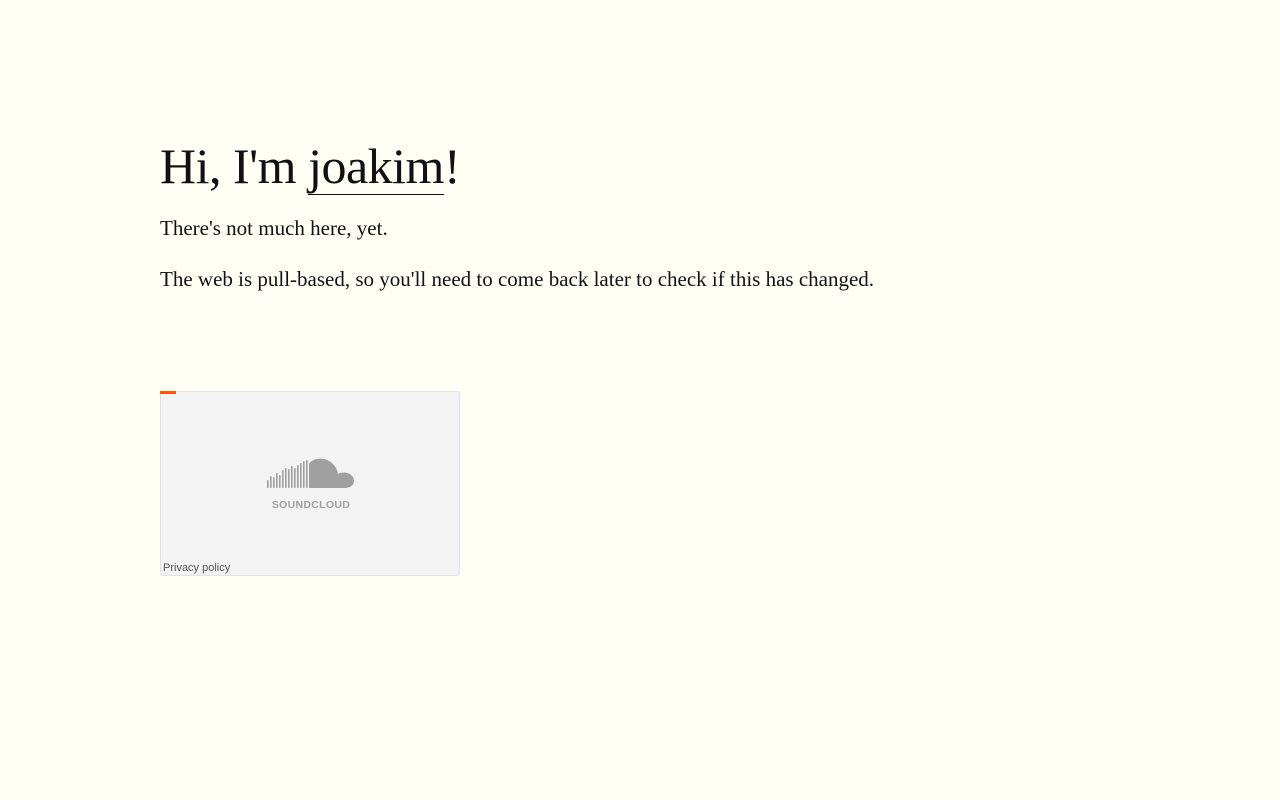  What do you see at coordinates (376, 166) in the screenshot?
I see `name-link: joakim` at bounding box center [376, 166].